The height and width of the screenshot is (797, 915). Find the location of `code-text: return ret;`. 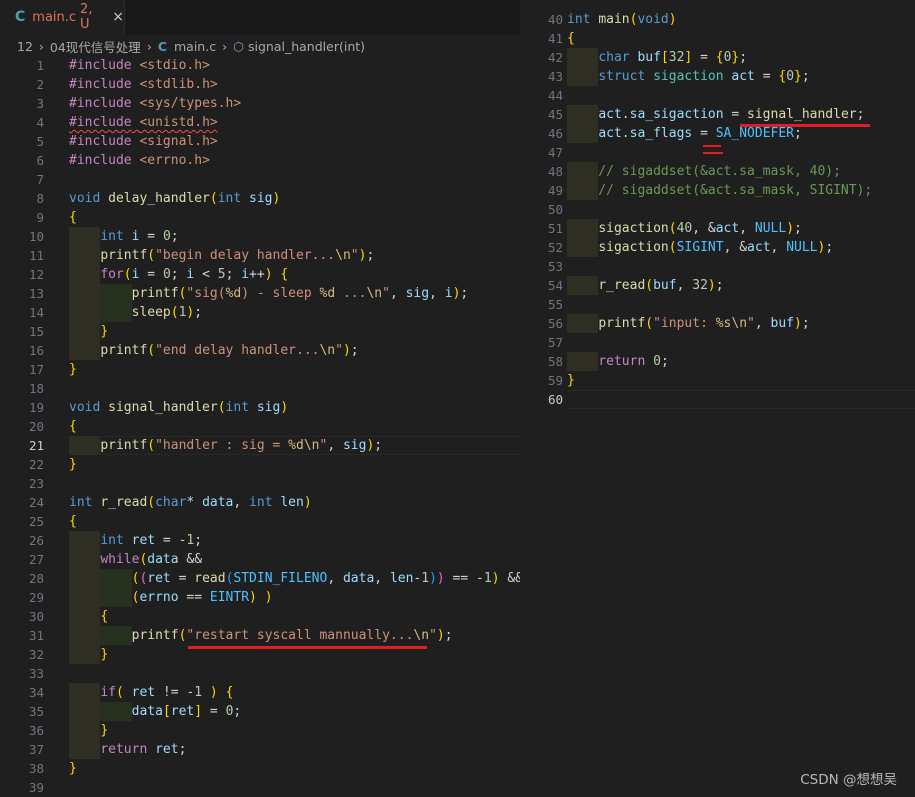

code-text: return ret; is located at coordinates (143, 749).